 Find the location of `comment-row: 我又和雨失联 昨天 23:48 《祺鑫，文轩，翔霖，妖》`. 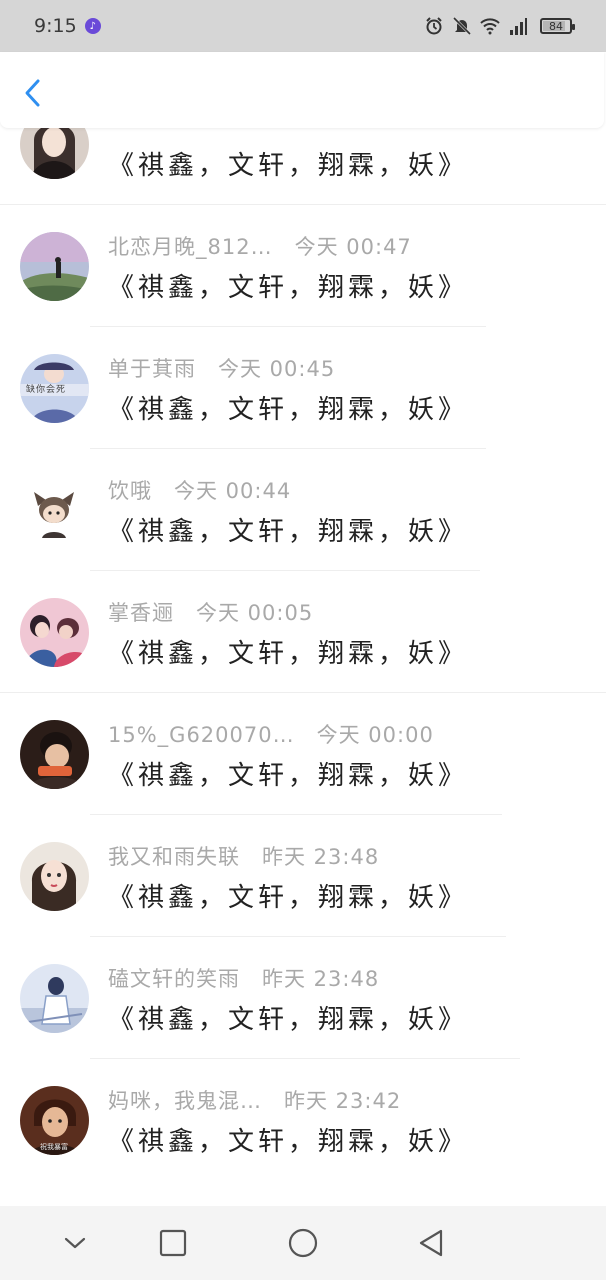

comment-row: 我又和雨失联 昨天 23:48 《祺鑫，文轩，翔霖，妖》 is located at coordinates (303, 876).